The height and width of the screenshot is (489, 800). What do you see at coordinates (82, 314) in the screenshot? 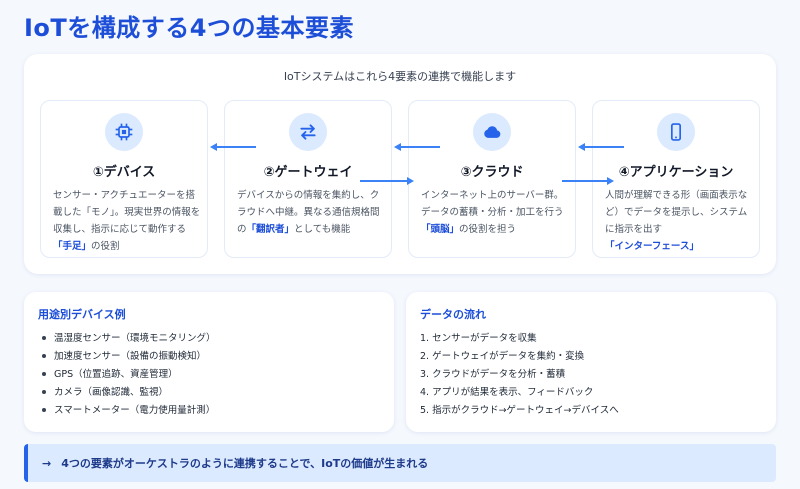
I see `panel-title: 用途別デバイス例` at bounding box center [82, 314].